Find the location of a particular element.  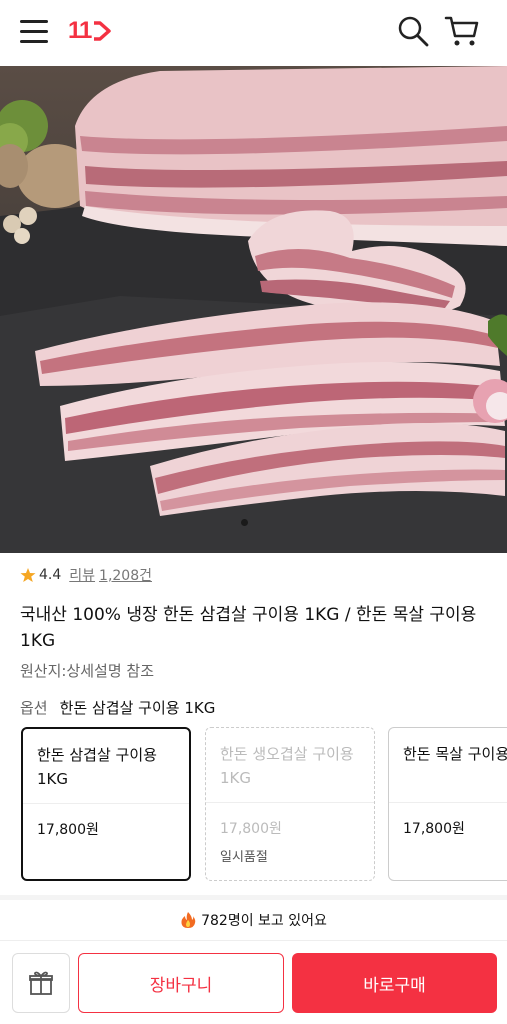

option-card-name: 한돈 삼겹살 구이용 1KG is located at coordinates (97, 767).